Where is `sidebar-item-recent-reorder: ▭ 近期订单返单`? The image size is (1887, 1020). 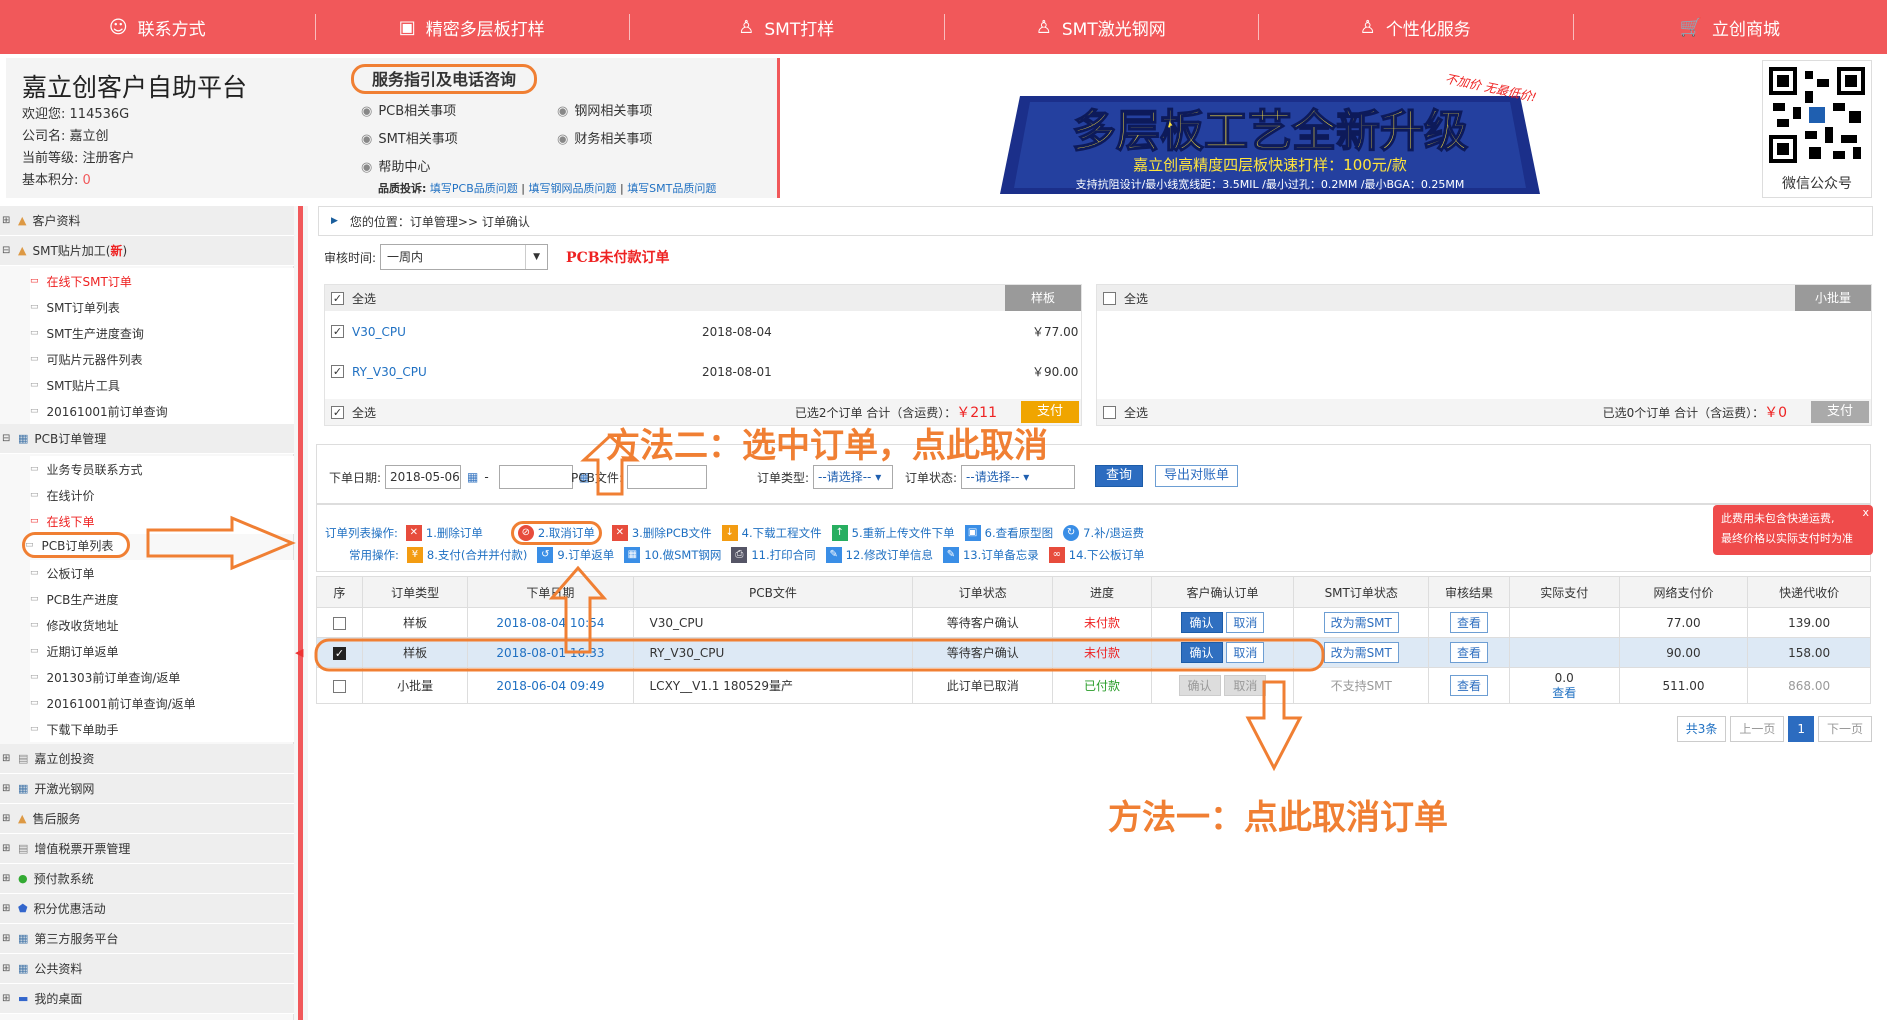 sidebar-item-recent-reorder: ▭ 近期订单返单 is located at coordinates (162, 651).